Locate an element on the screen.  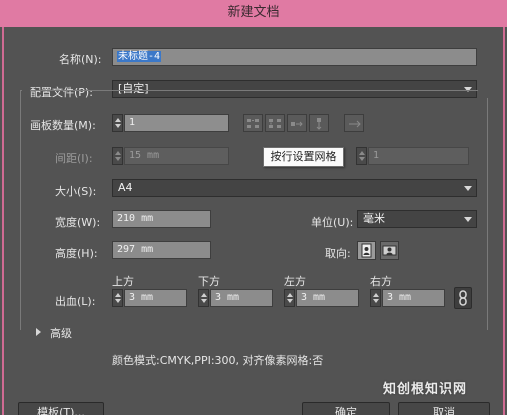
columns-field: 1 is located at coordinates (418, 156).